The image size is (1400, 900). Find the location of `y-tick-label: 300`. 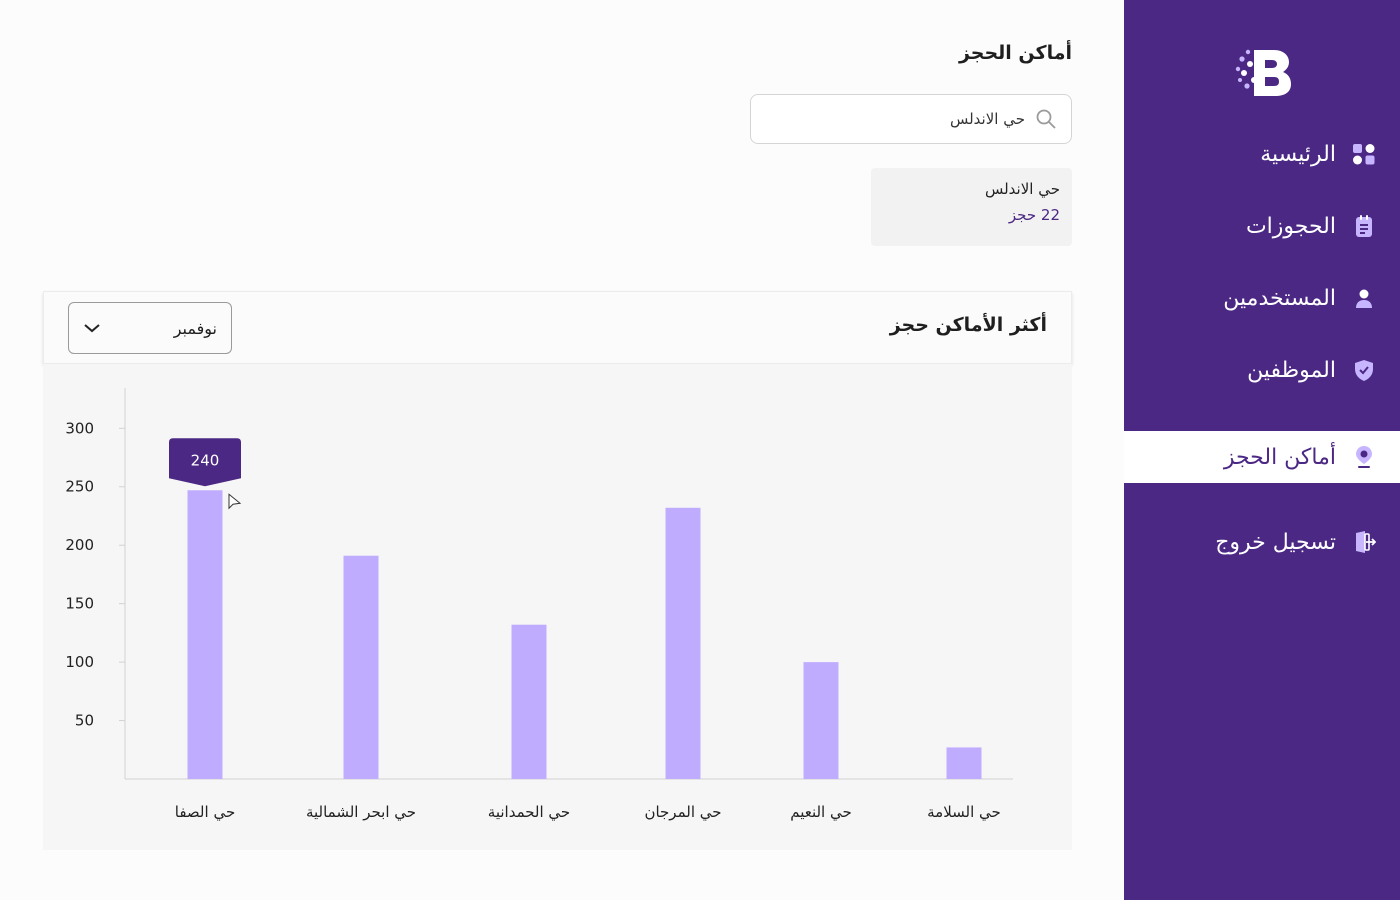

y-tick-label: 300 is located at coordinates (79, 428).